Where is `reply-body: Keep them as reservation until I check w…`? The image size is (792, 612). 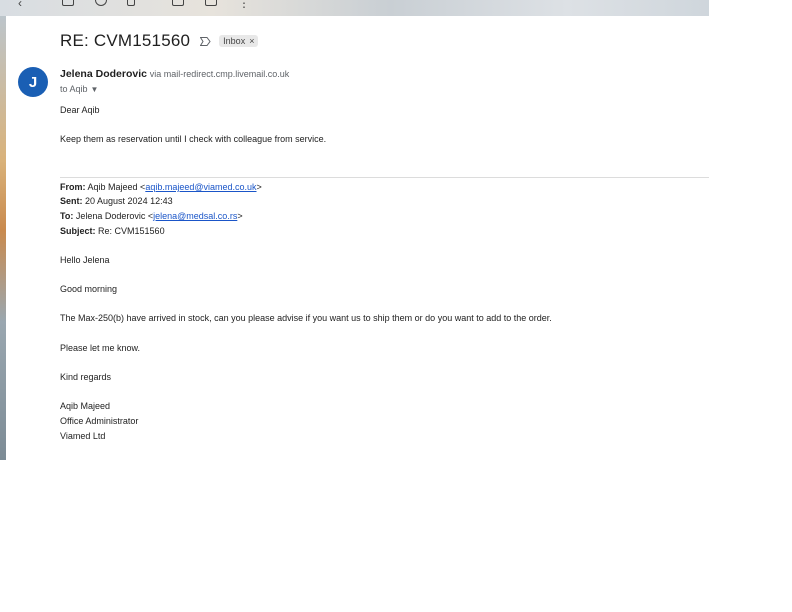
reply-body: Keep them as reservation until I check w… is located at coordinates (193, 139).